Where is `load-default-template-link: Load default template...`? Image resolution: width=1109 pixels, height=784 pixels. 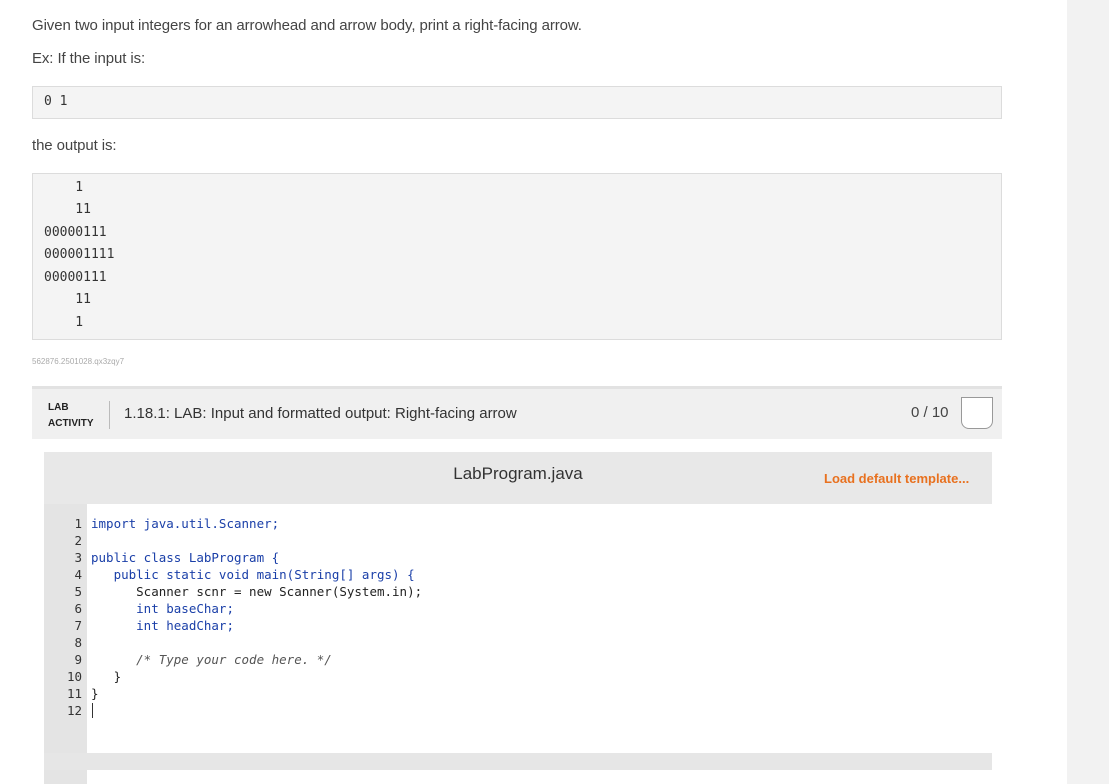
load-default-template-link: Load default template... is located at coordinates (896, 478).